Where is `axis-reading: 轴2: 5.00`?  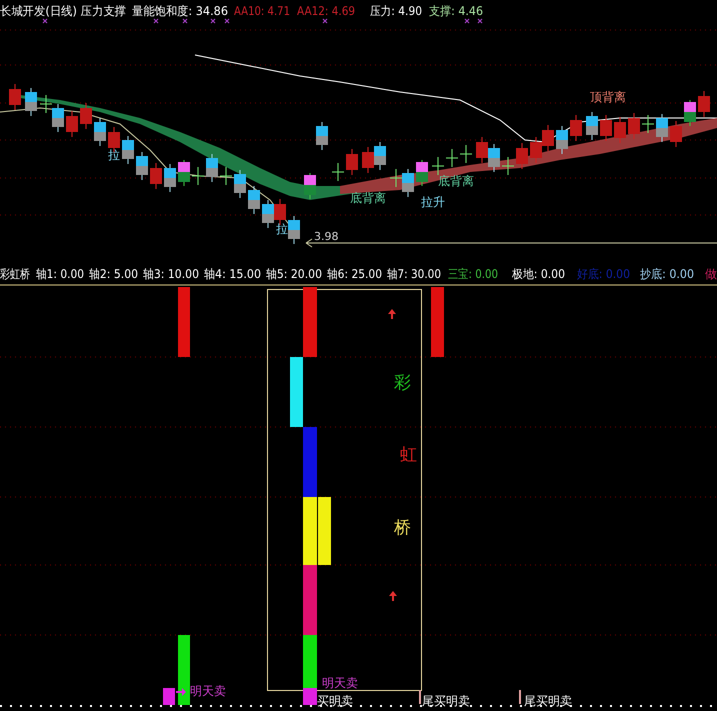
axis-reading: 轴2: 5.00 is located at coordinates (116, 274).